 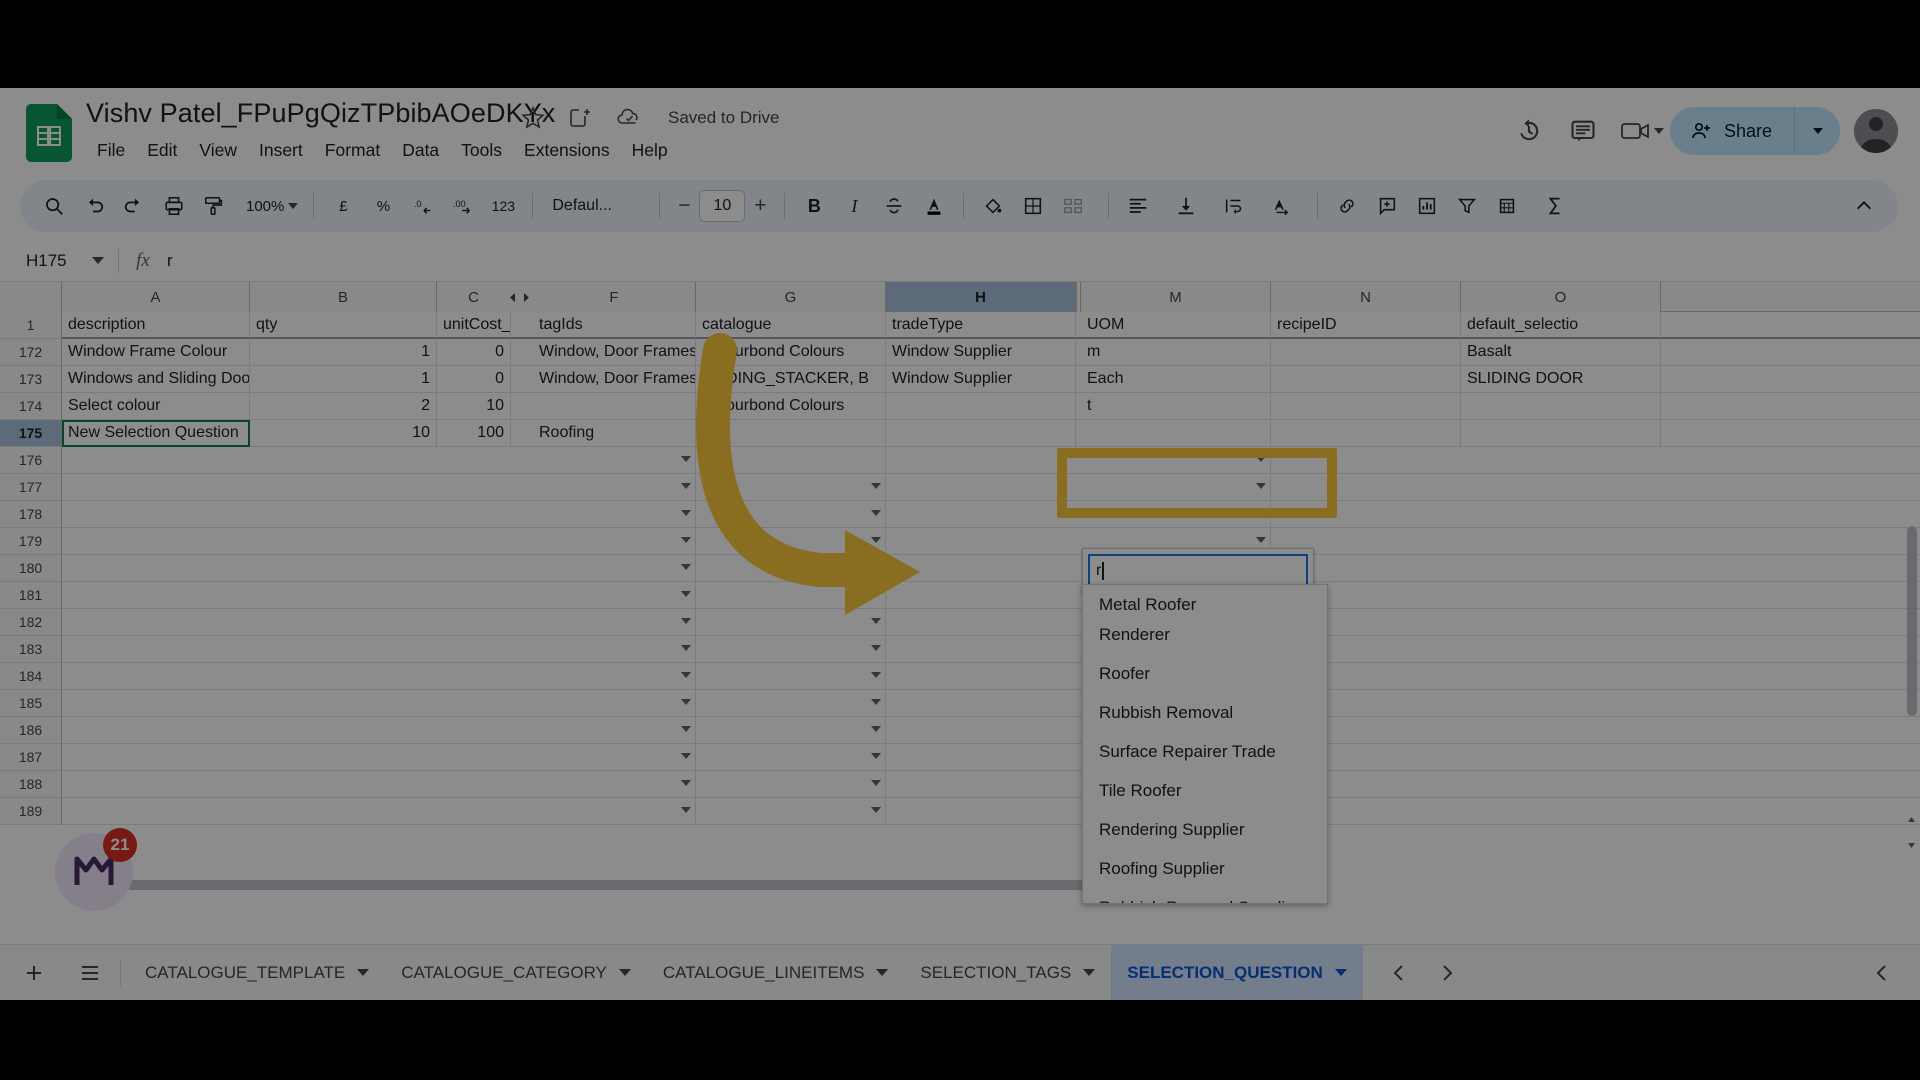 What do you see at coordinates (257, 973) in the screenshot?
I see `sheet-tab-catalogue-template: CATALOGUE_TEMPLATE` at bounding box center [257, 973].